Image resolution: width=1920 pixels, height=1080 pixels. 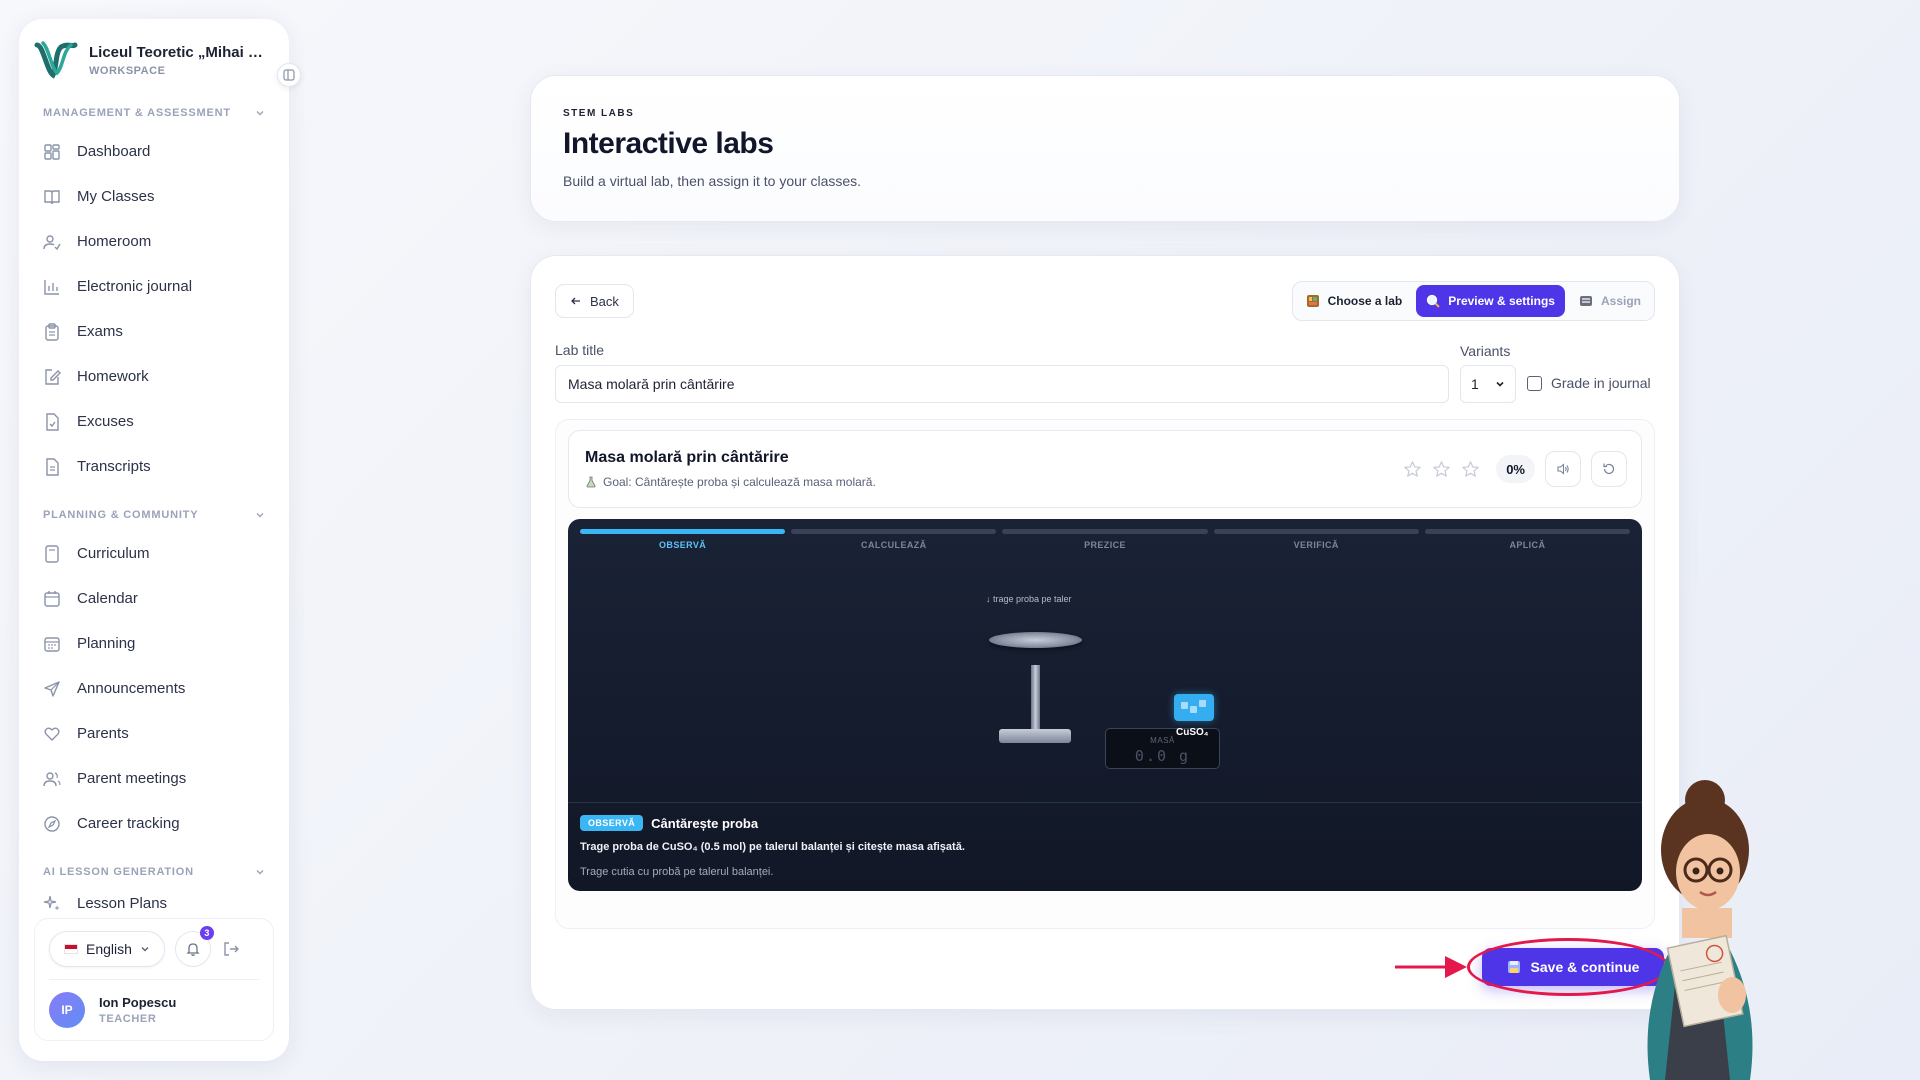 I want to click on sidebar-item-label: Homeroom, so click(x=114, y=241).